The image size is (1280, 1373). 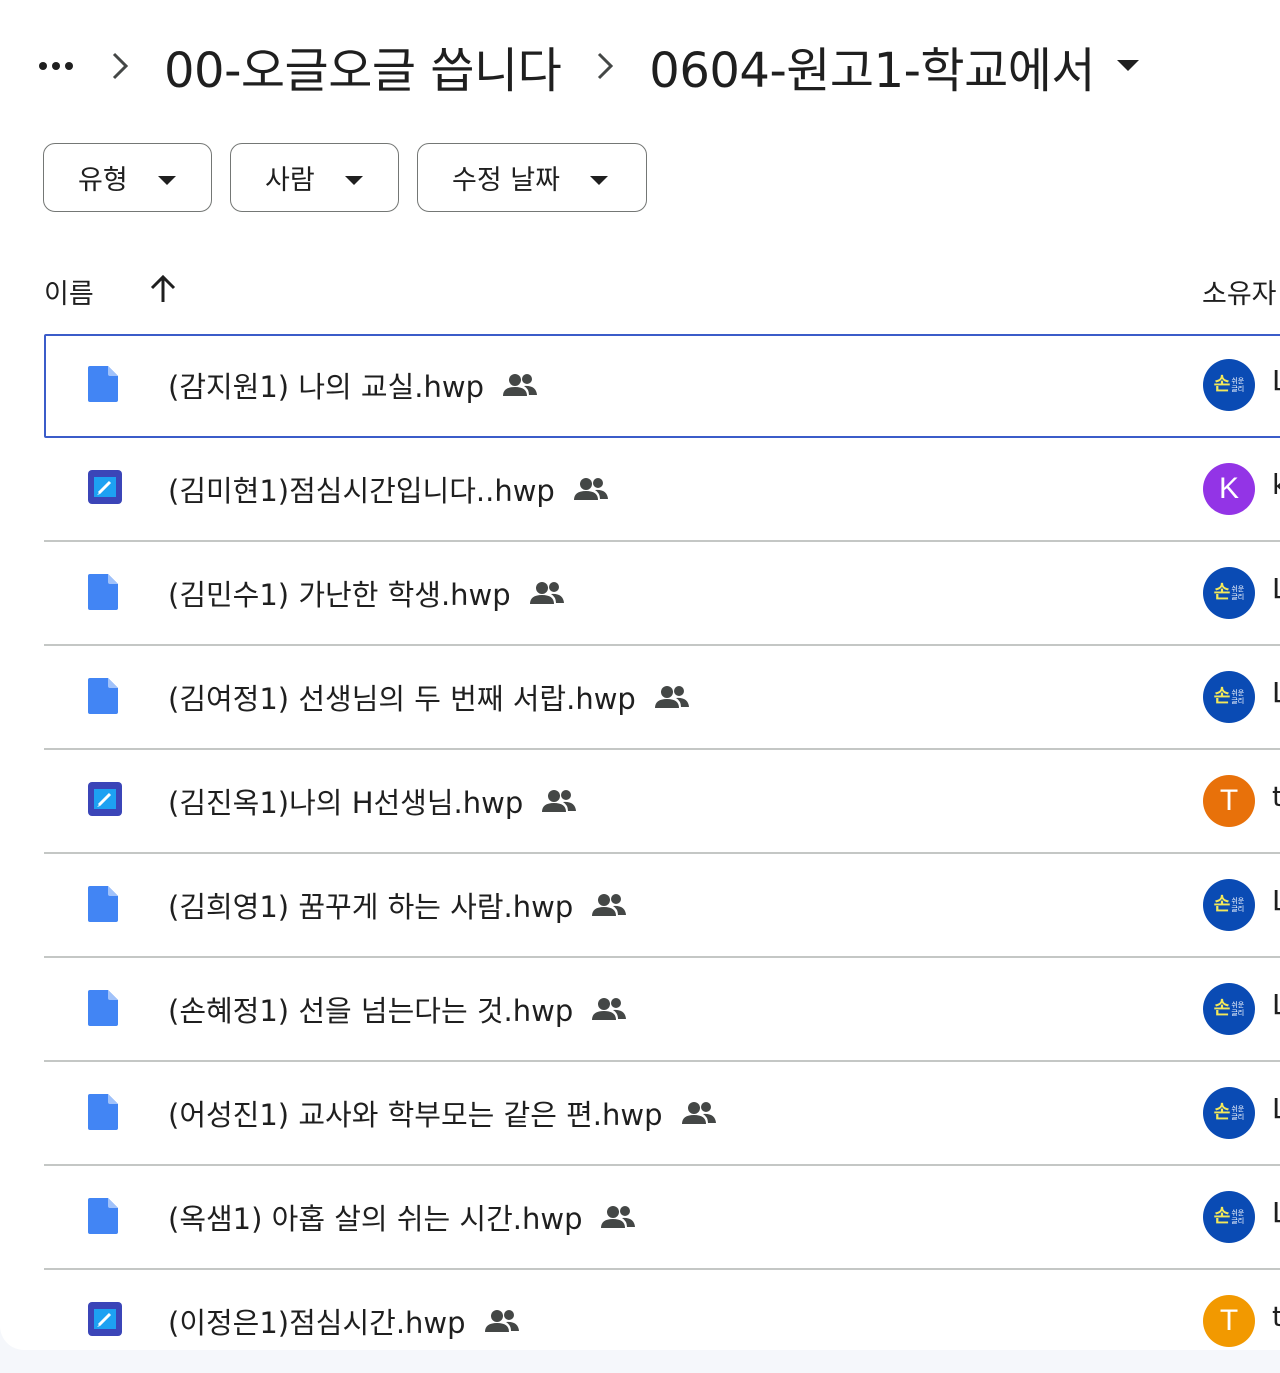 What do you see at coordinates (662, 292) in the screenshot?
I see `column-header-row: 이름 소유자` at bounding box center [662, 292].